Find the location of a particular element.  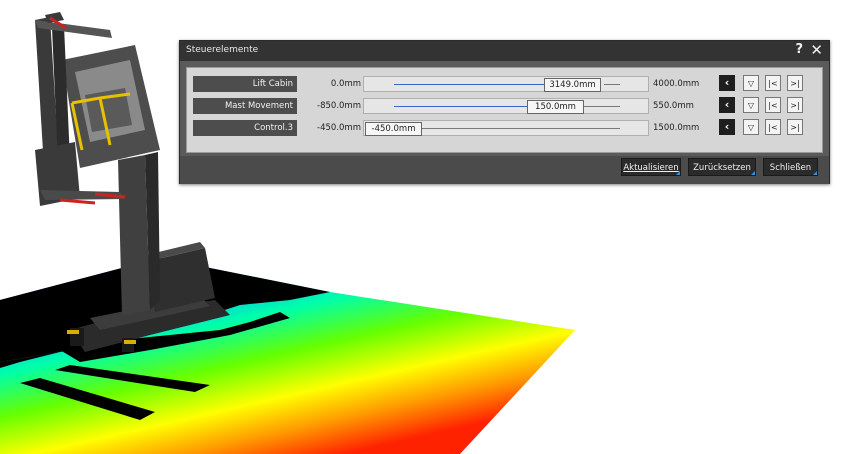

control-min: 0.0mm is located at coordinates (345, 84).